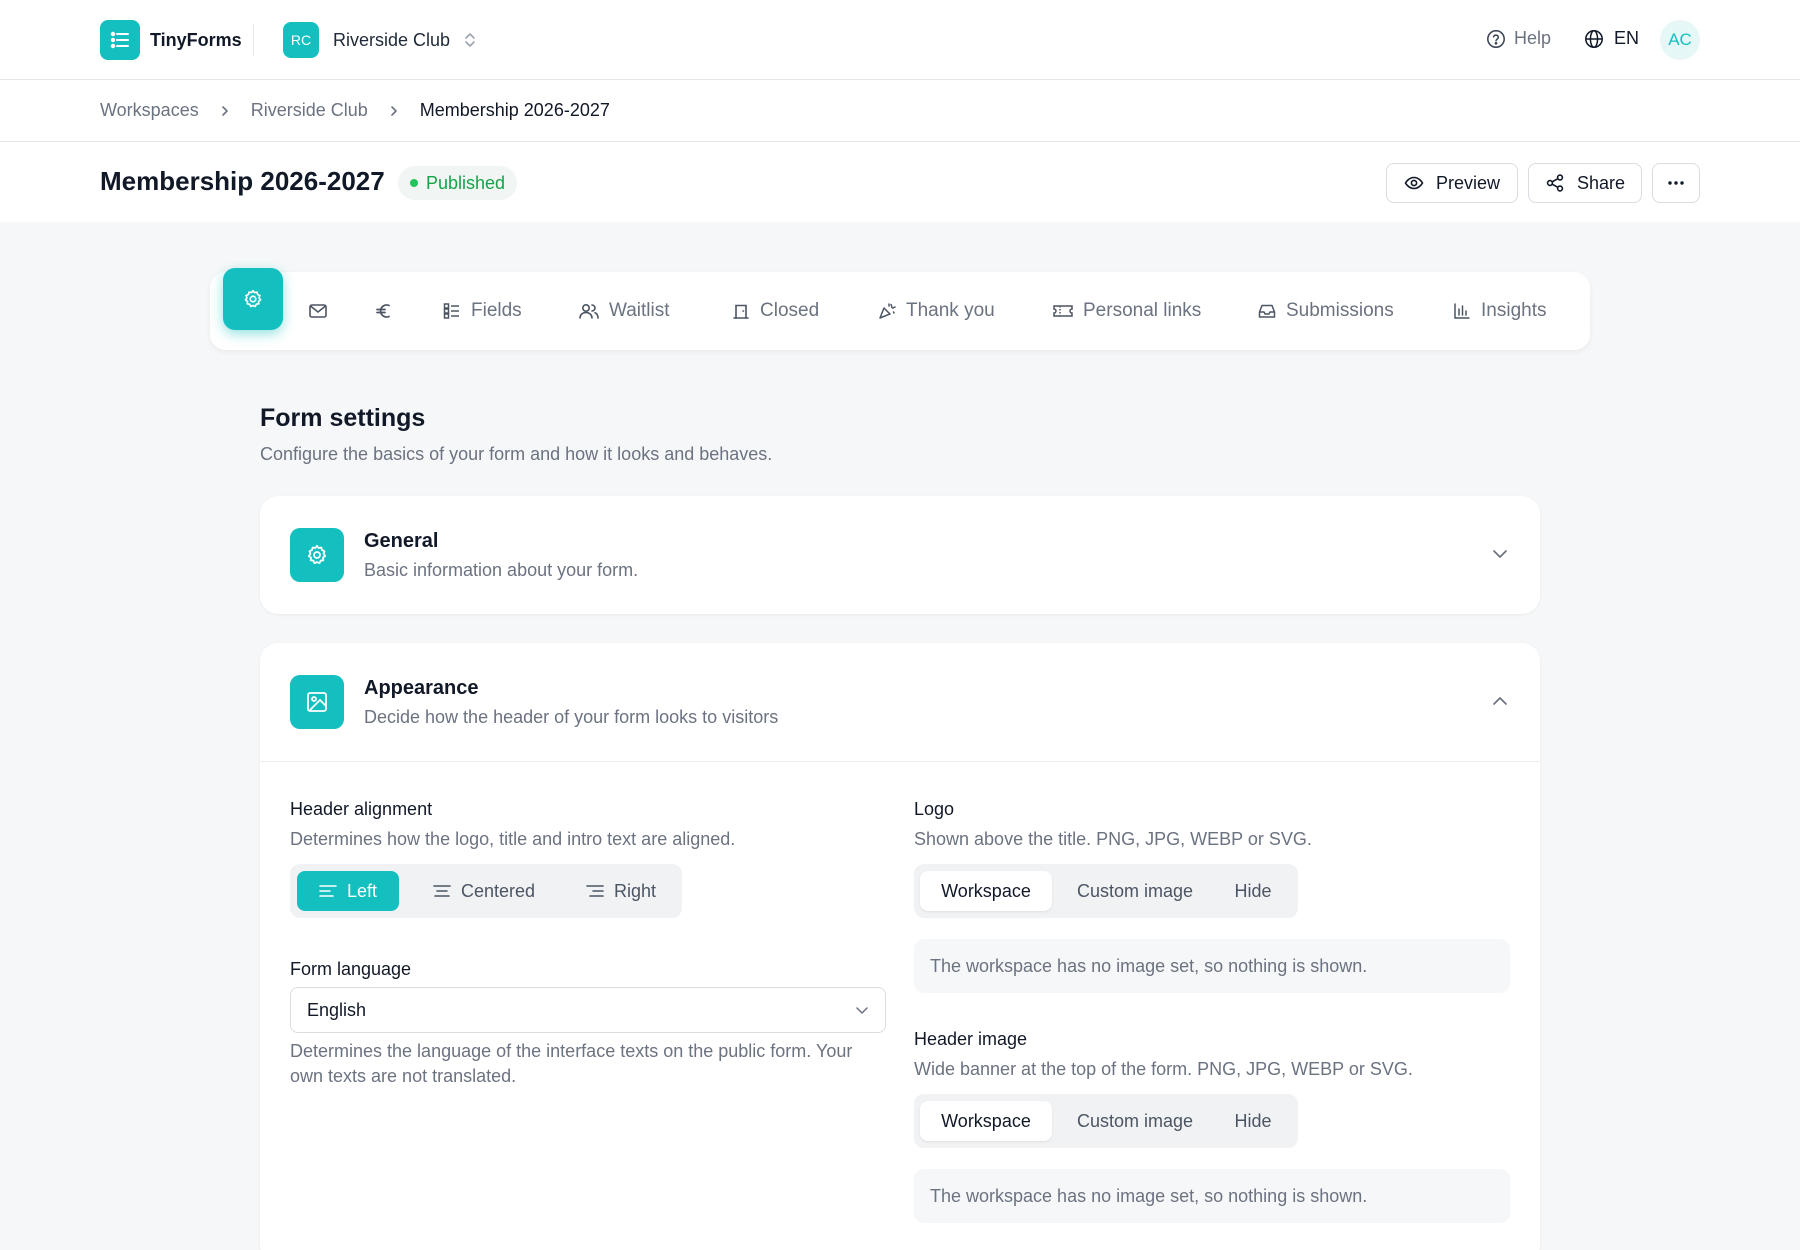  Describe the element at coordinates (1496, 38) in the screenshot. I see `help-icon` at that location.